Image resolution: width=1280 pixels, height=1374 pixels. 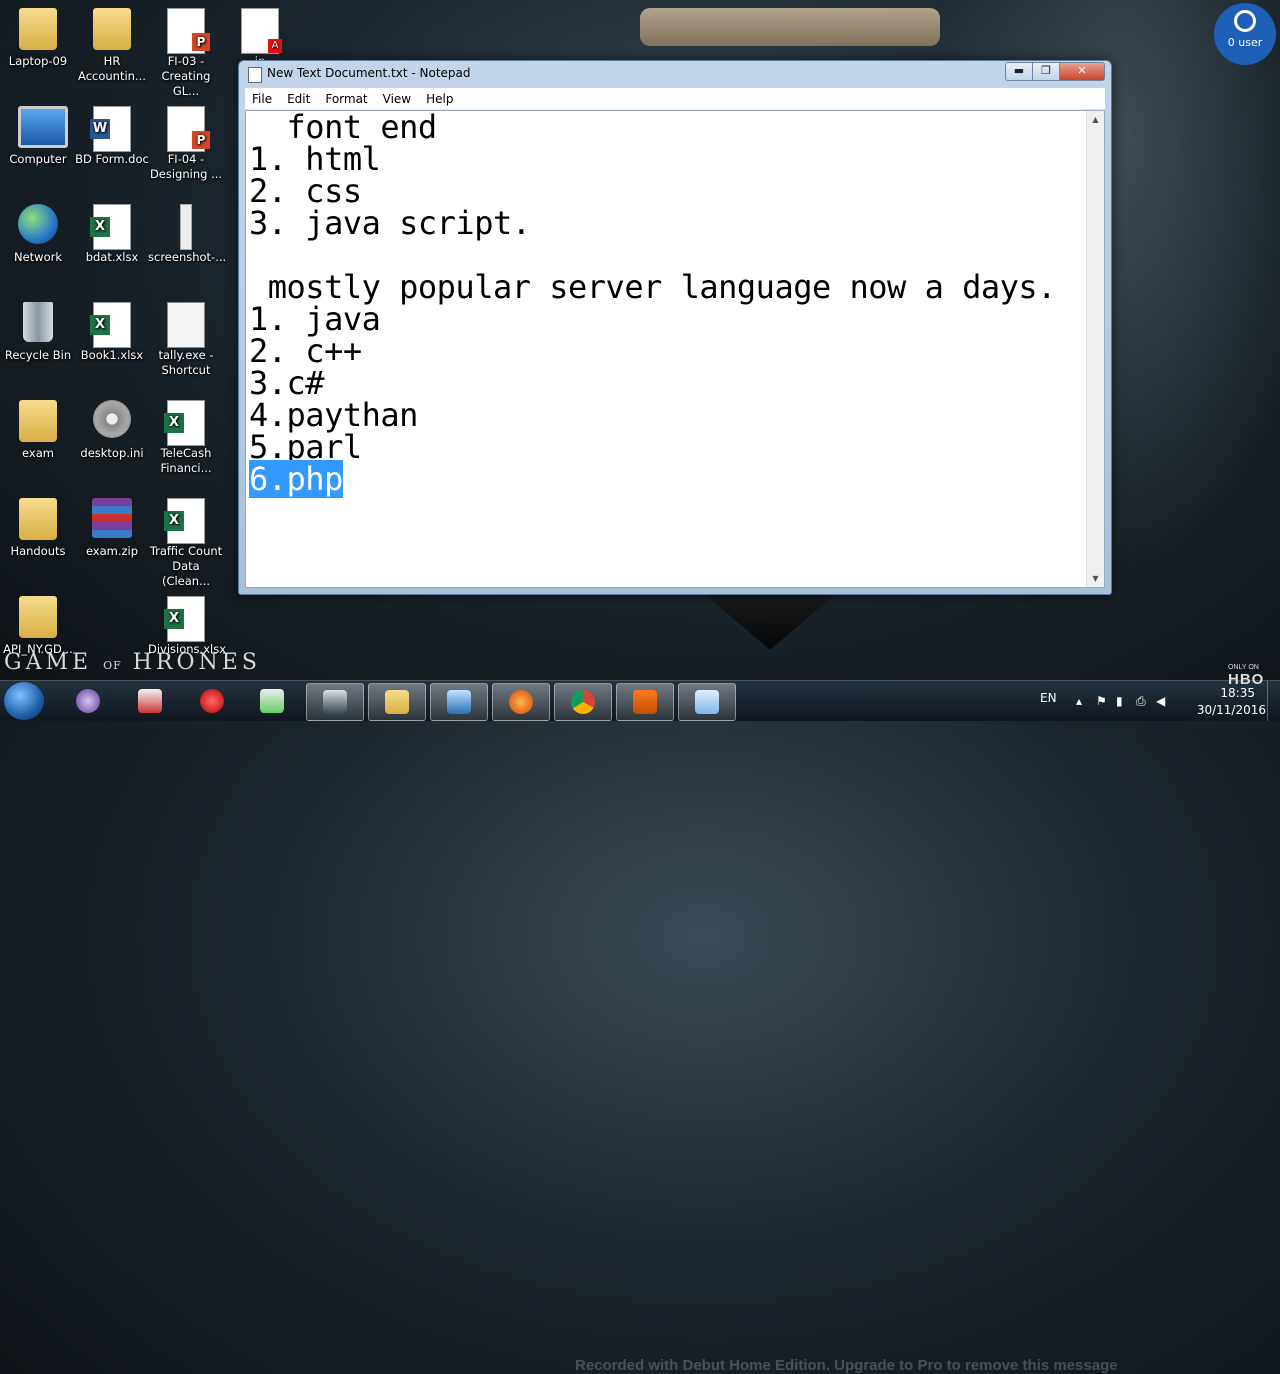 What do you see at coordinates (38, 257) in the screenshot?
I see `desktop-icon-label: Network` at bounding box center [38, 257].